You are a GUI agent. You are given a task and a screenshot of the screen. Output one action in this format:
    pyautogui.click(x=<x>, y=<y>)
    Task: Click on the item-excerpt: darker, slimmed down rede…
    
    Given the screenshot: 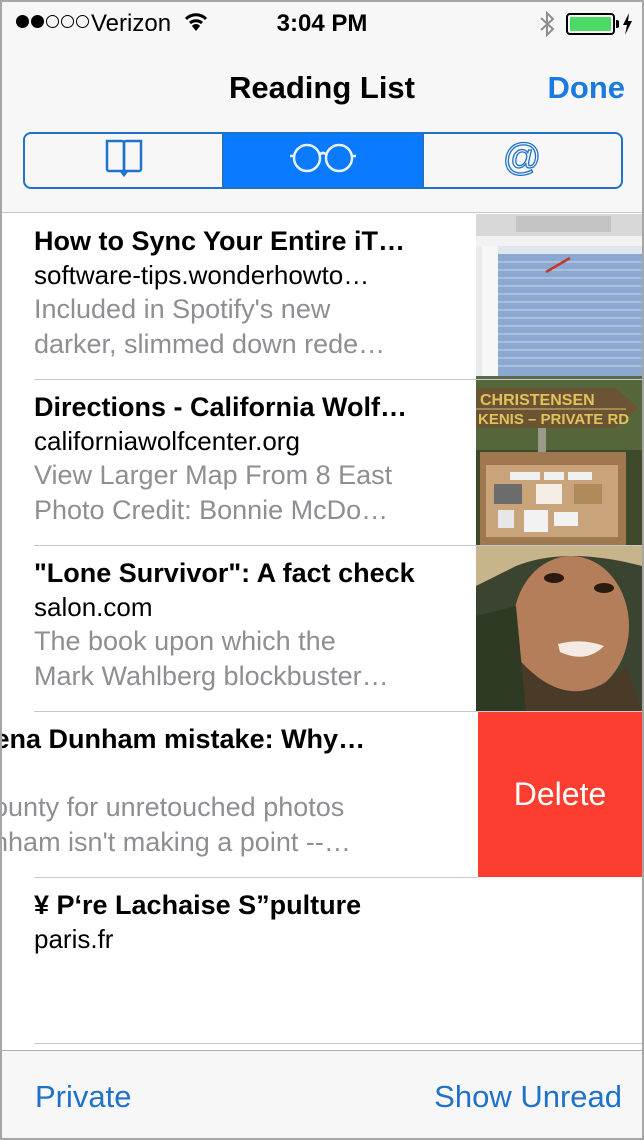 What is the action you would take?
    pyautogui.click(x=210, y=344)
    